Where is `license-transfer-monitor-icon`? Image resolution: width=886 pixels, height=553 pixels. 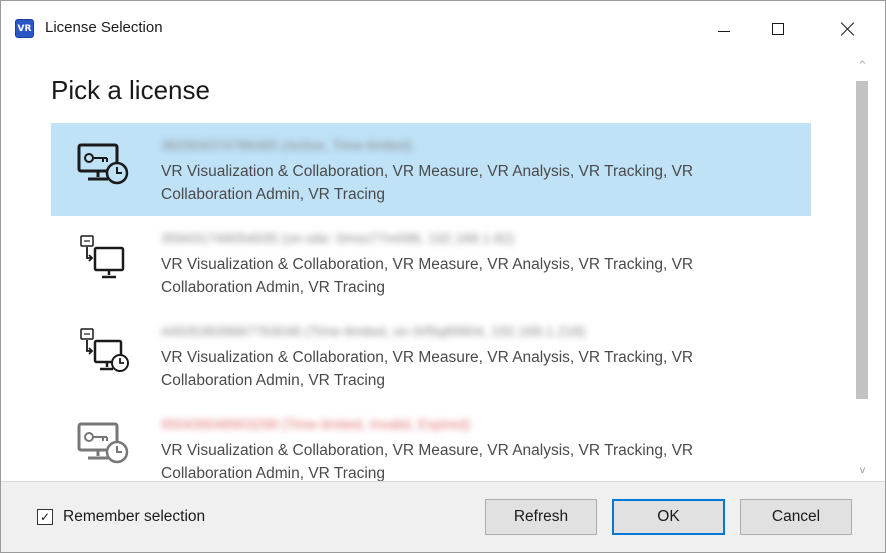 license-transfer-monitor-icon is located at coordinates (102, 257).